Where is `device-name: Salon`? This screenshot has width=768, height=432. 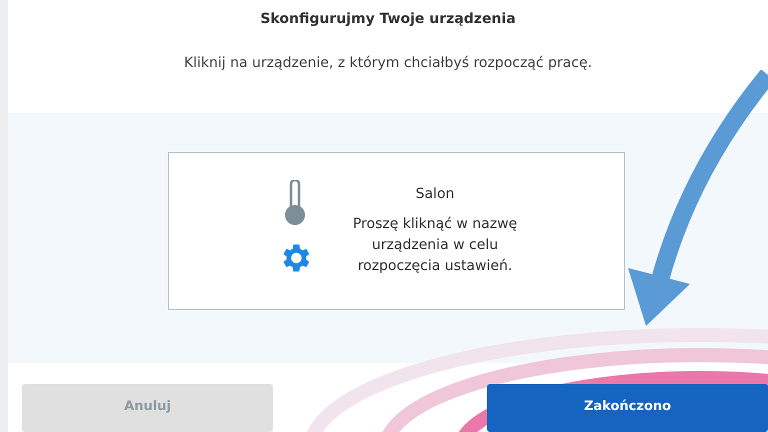
device-name: Salon is located at coordinates (435, 194).